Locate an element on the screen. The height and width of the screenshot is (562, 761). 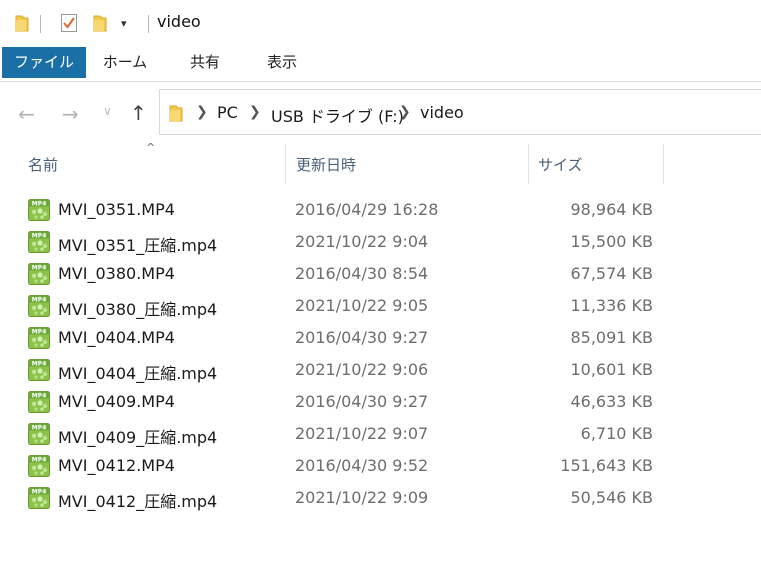
file-name: MVI_0380.MP4 is located at coordinates (116, 273).